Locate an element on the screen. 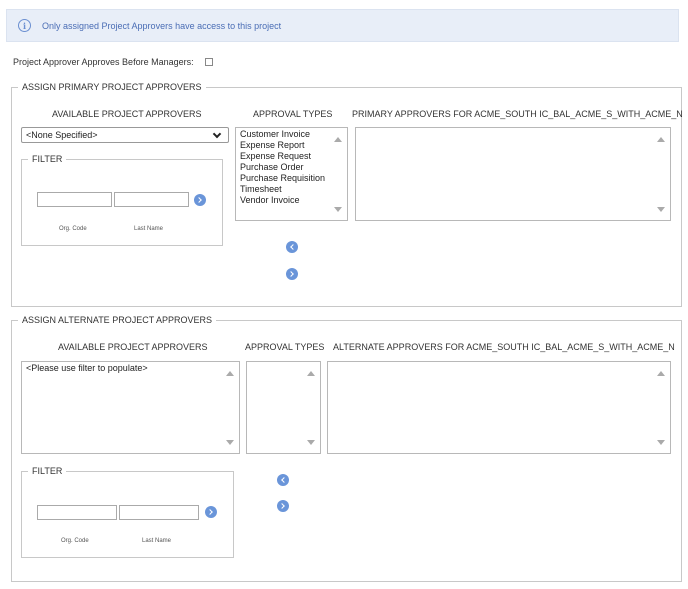 The height and width of the screenshot is (589, 688). alternate-group-legend: ASSIGN ALTERNATE PROJECT APPROVERS is located at coordinates (117, 320).